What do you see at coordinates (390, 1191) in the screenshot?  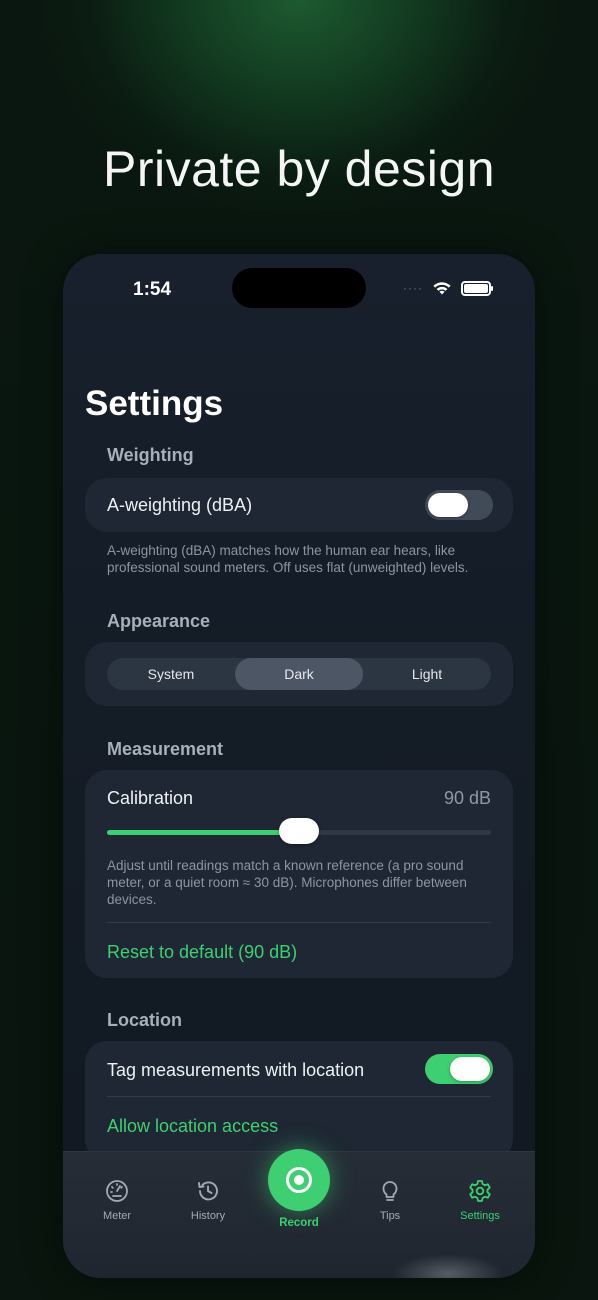 I see `lightbulb-icon` at bounding box center [390, 1191].